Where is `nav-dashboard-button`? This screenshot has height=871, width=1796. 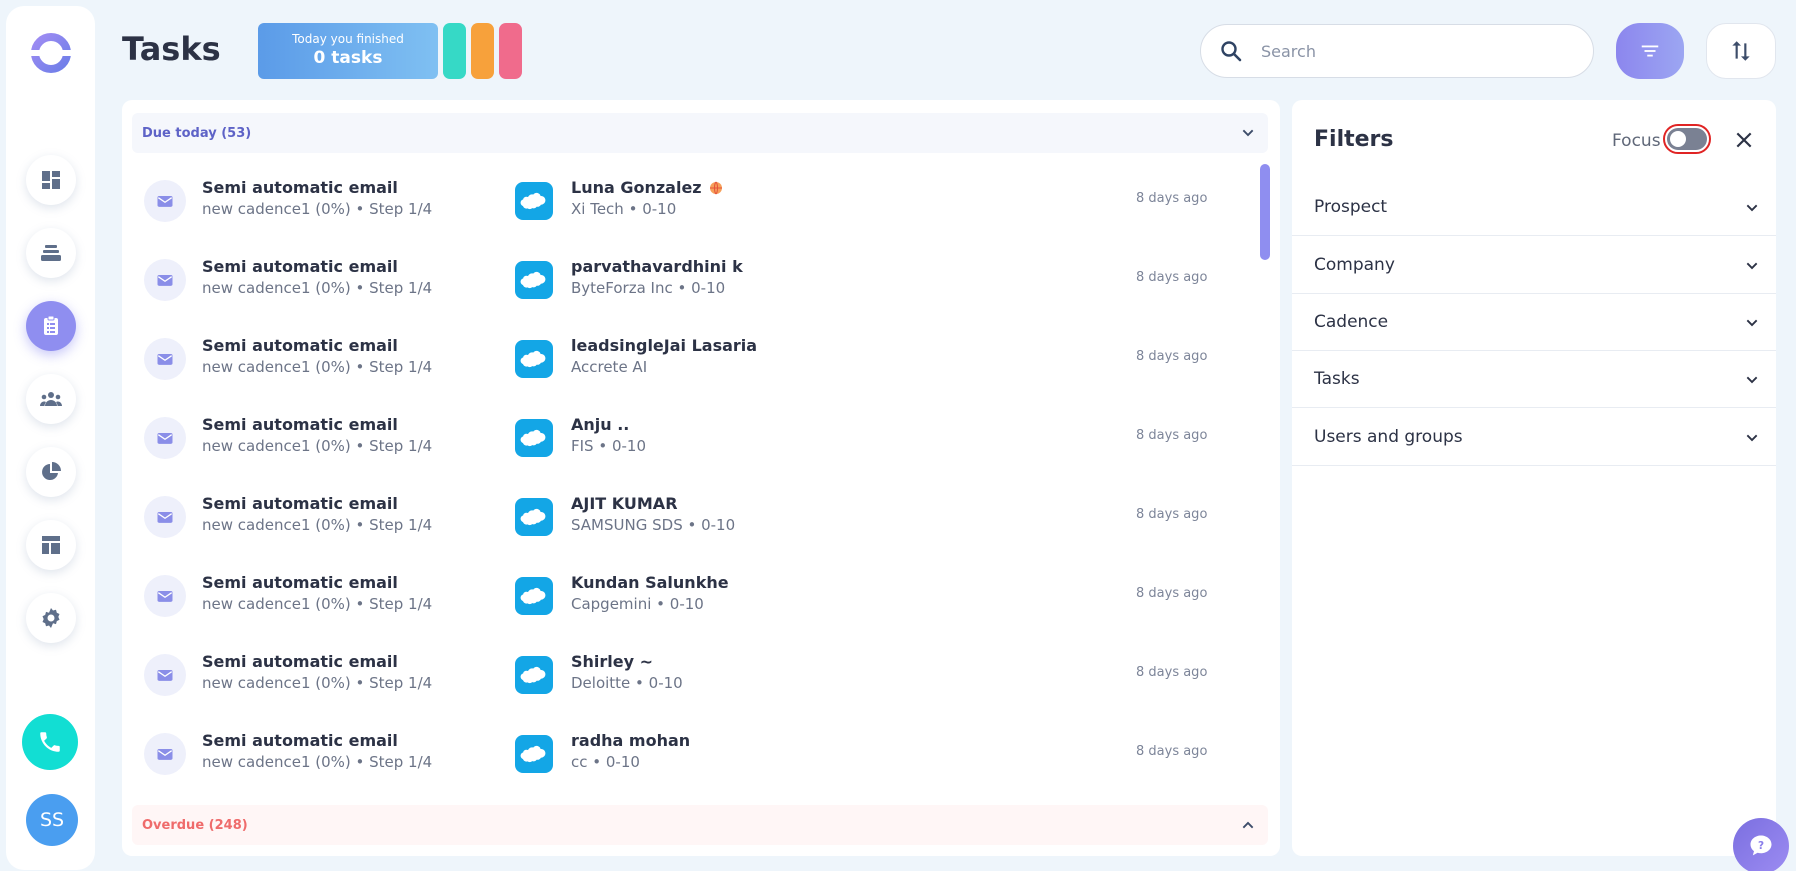
nav-dashboard-button is located at coordinates (51, 180).